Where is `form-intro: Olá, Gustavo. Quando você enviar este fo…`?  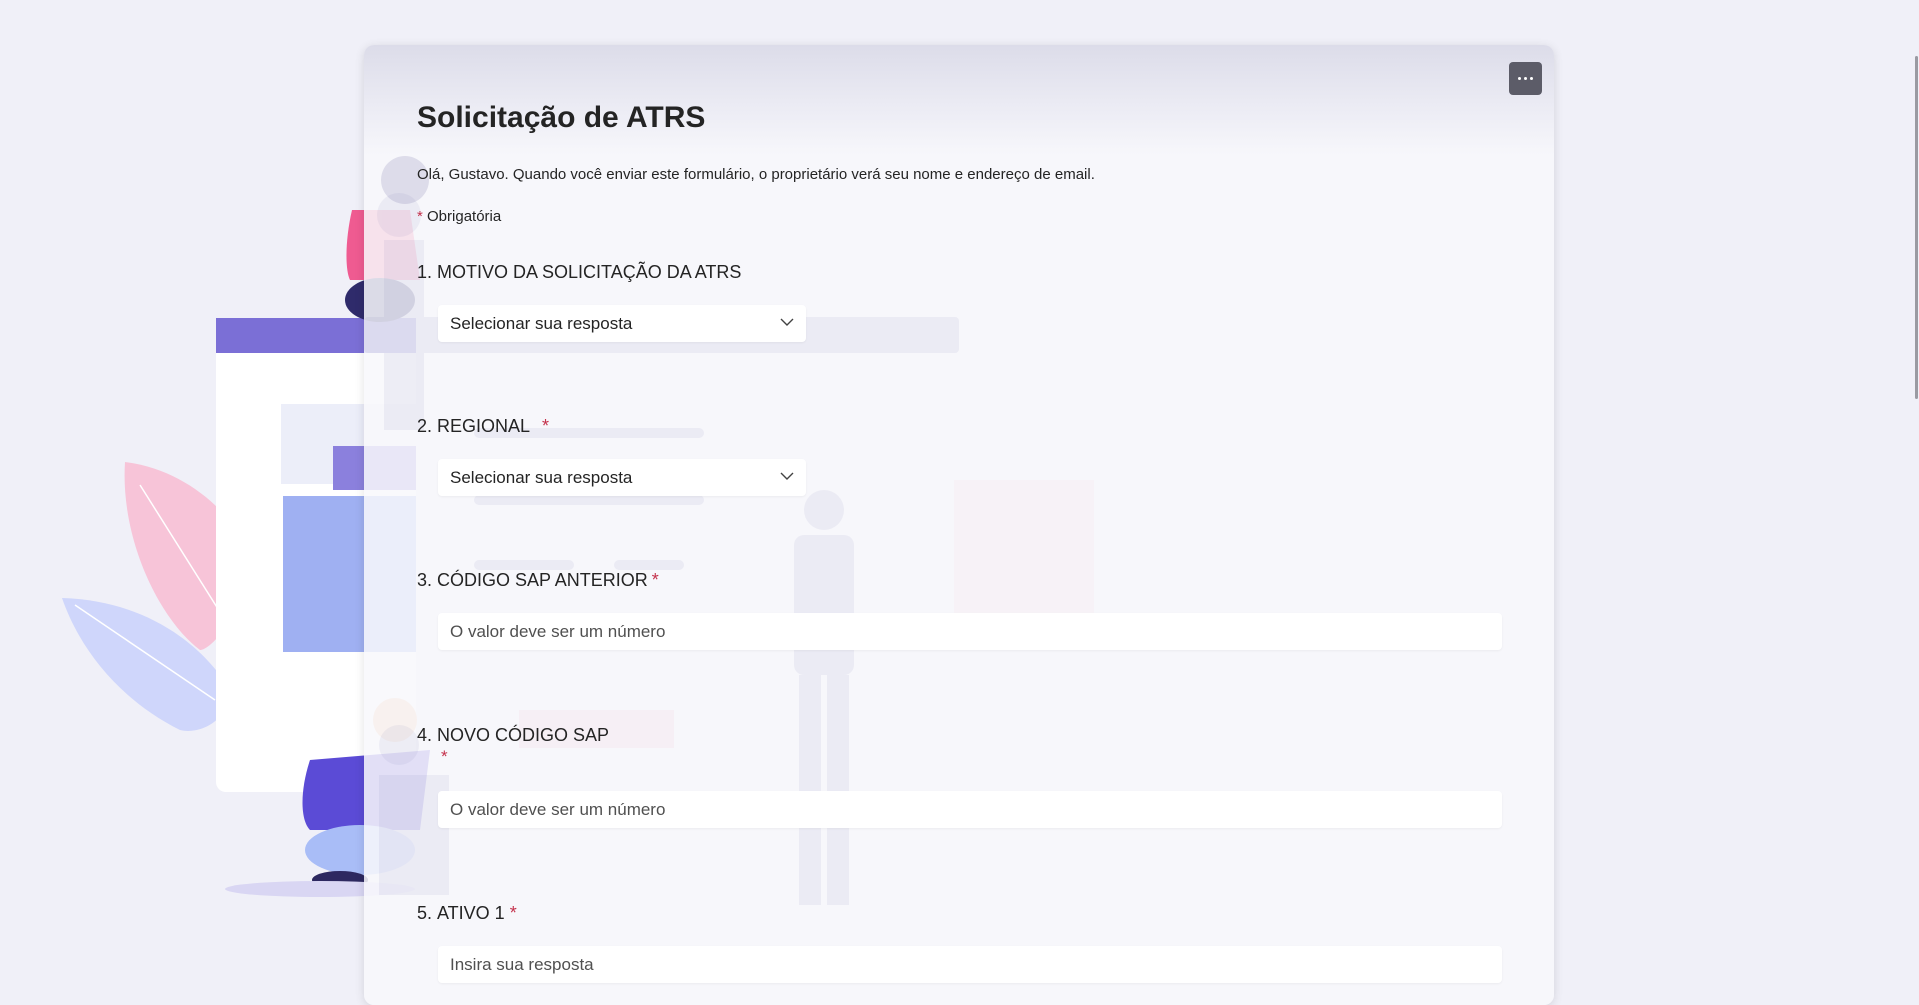
form-intro: Olá, Gustavo. Quando você enviar este fo… is located at coordinates (756, 174).